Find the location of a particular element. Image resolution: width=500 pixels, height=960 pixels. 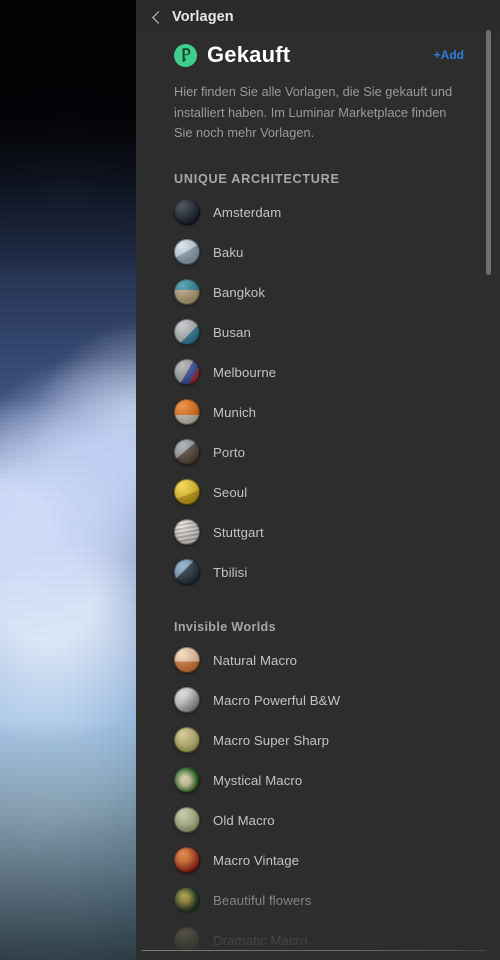

list-item: Macro Vintage is located at coordinates (318, 860).